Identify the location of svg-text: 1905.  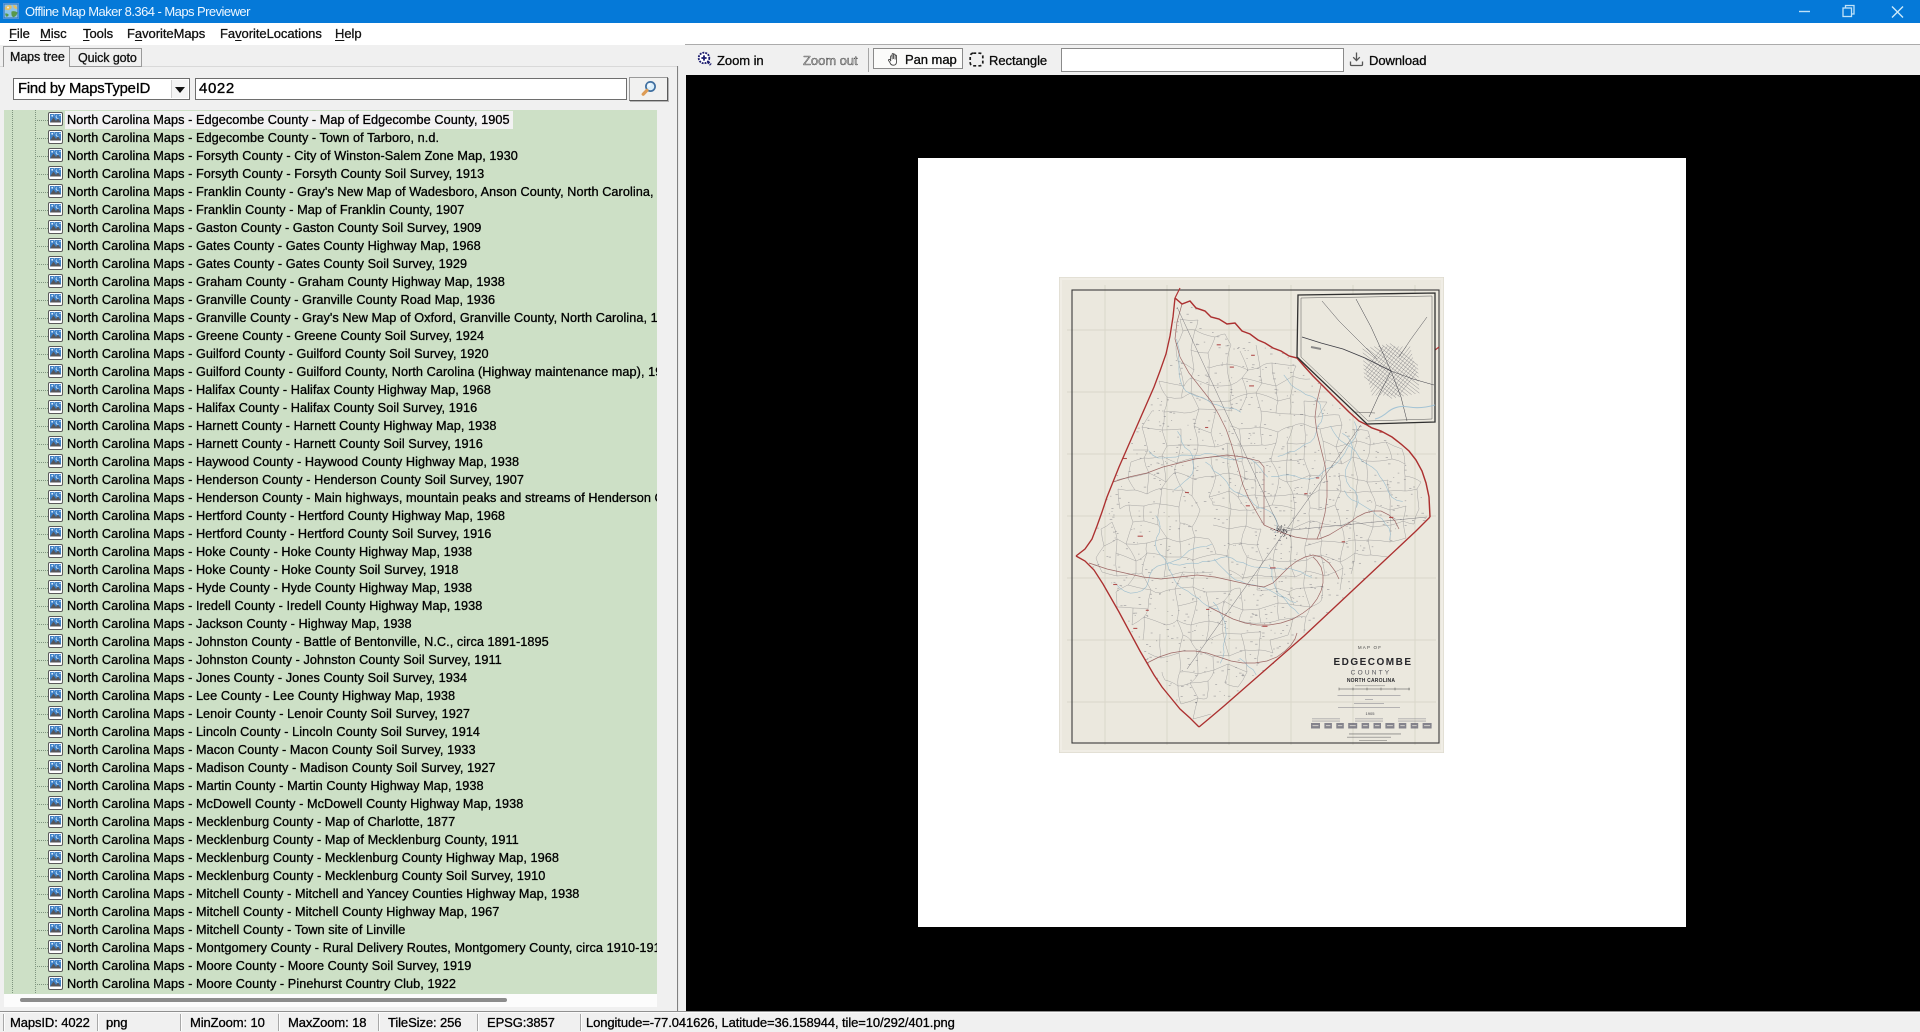
(1371, 713).